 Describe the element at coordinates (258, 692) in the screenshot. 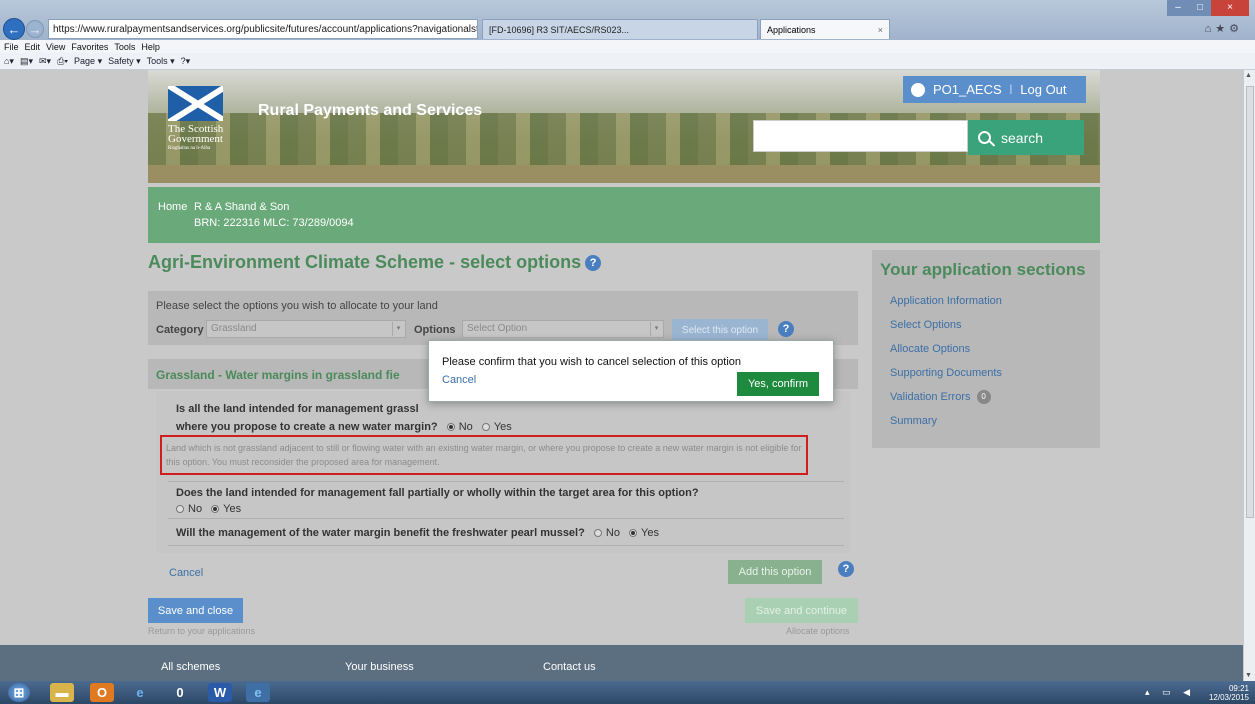

I see `internet-explorer-active-icon: e` at that location.